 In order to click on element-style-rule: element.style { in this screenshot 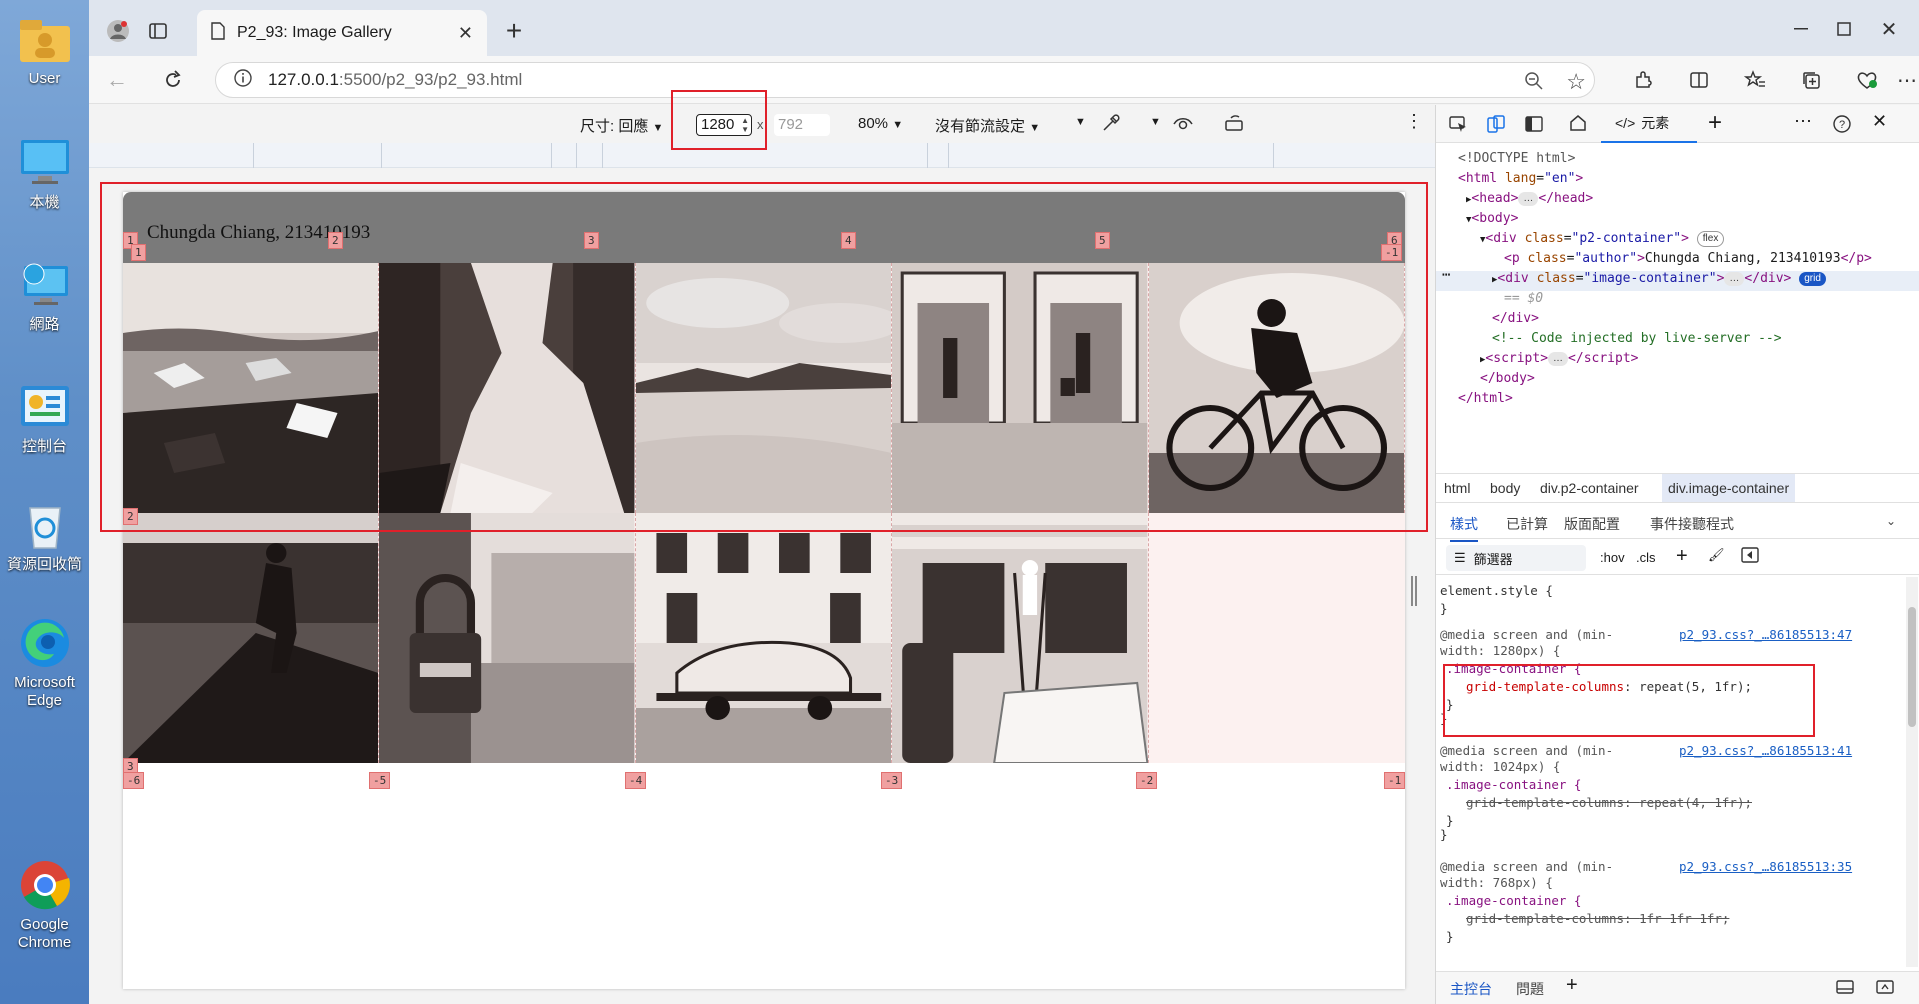, I will do `click(1496, 590)`.